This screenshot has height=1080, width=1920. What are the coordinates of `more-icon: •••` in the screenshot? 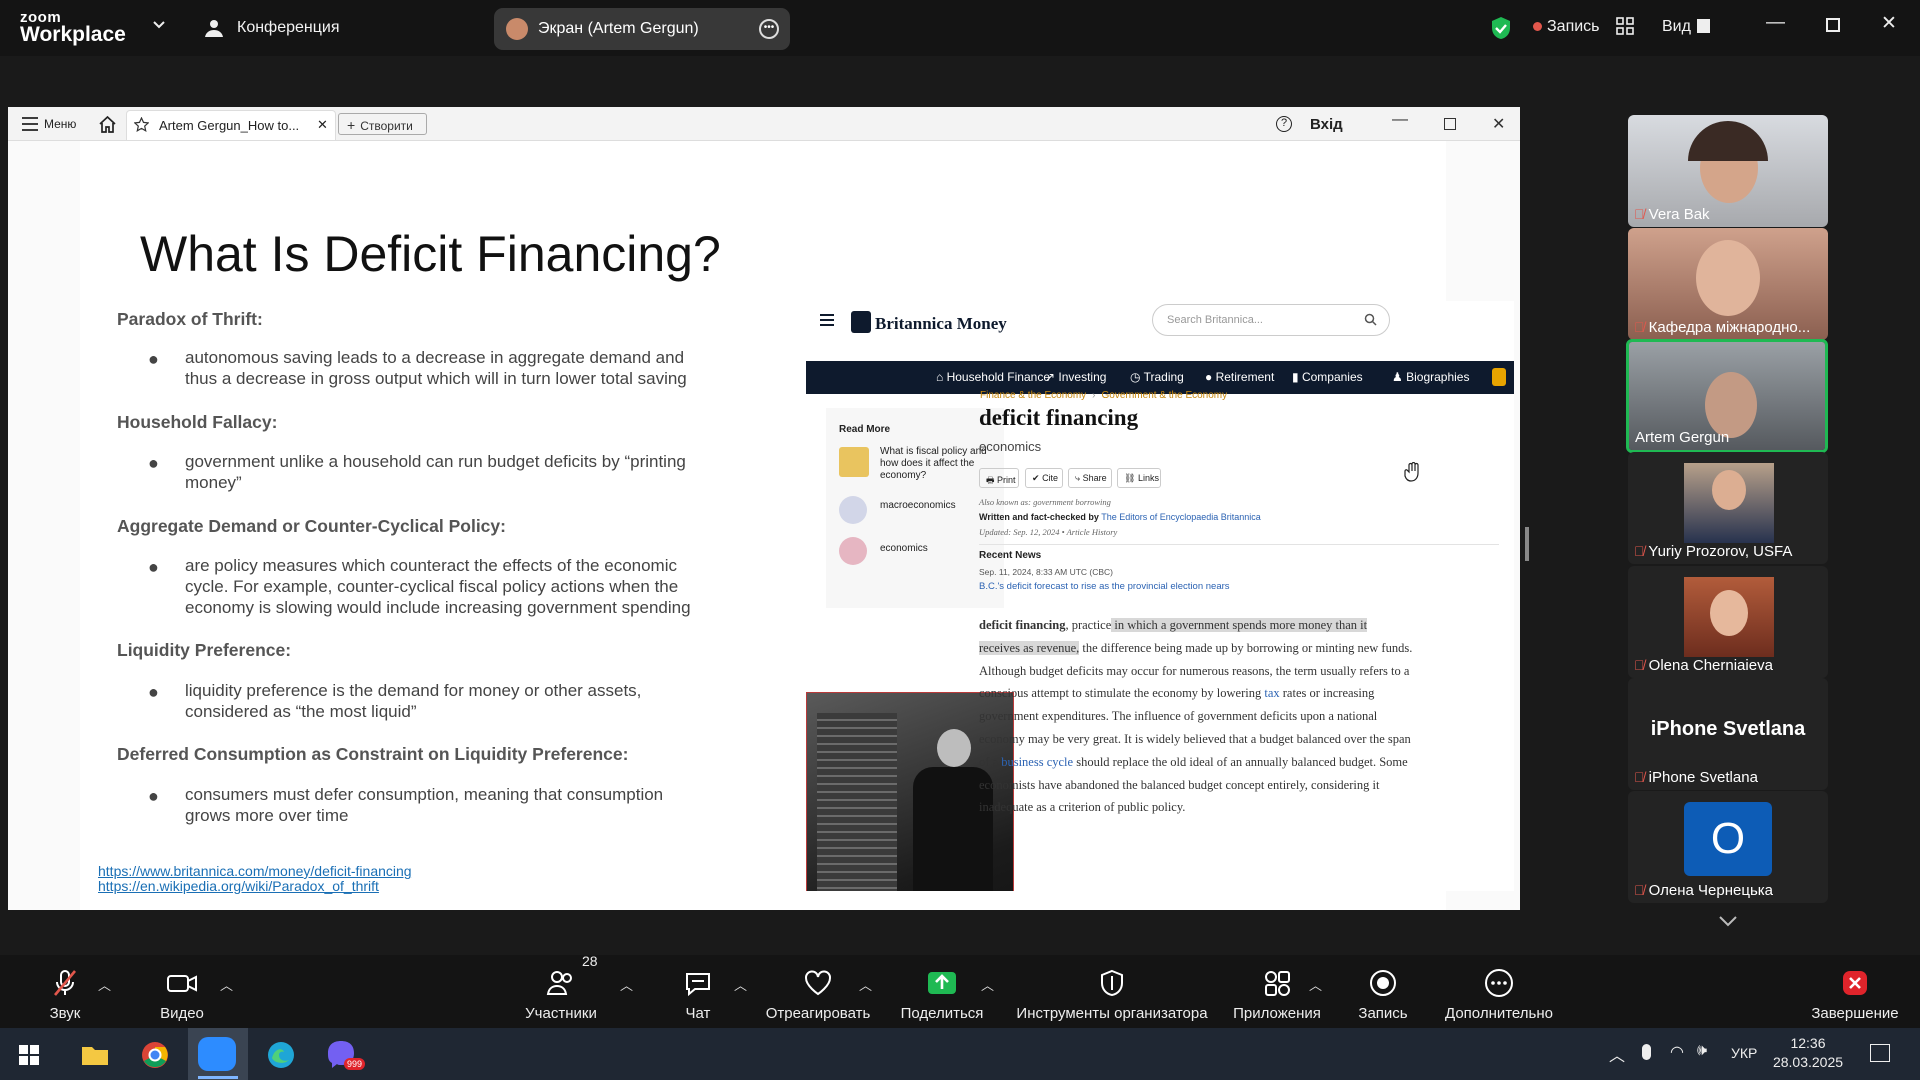 It's located at (769, 29).